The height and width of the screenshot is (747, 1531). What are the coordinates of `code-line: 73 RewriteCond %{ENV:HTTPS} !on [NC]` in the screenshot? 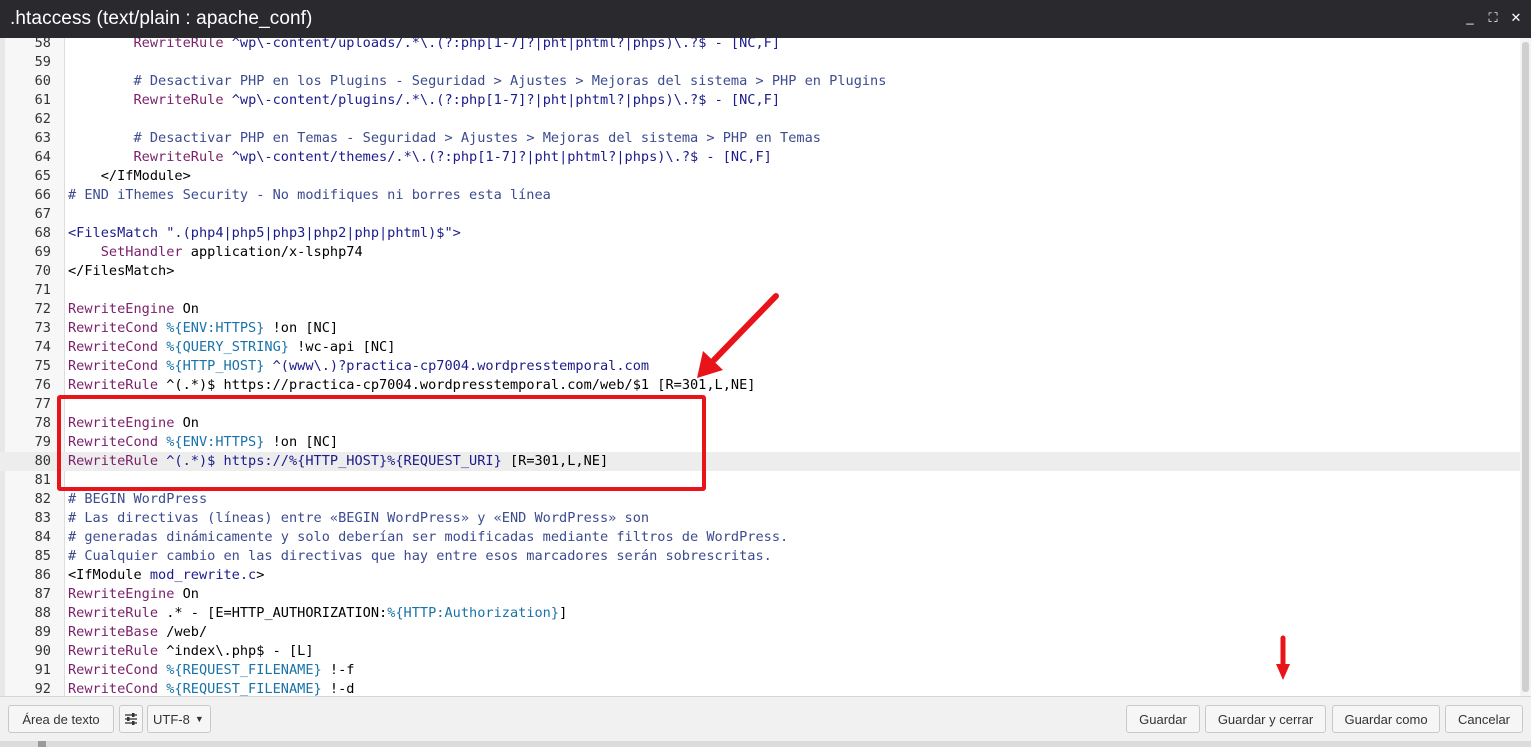 It's located at (760, 328).